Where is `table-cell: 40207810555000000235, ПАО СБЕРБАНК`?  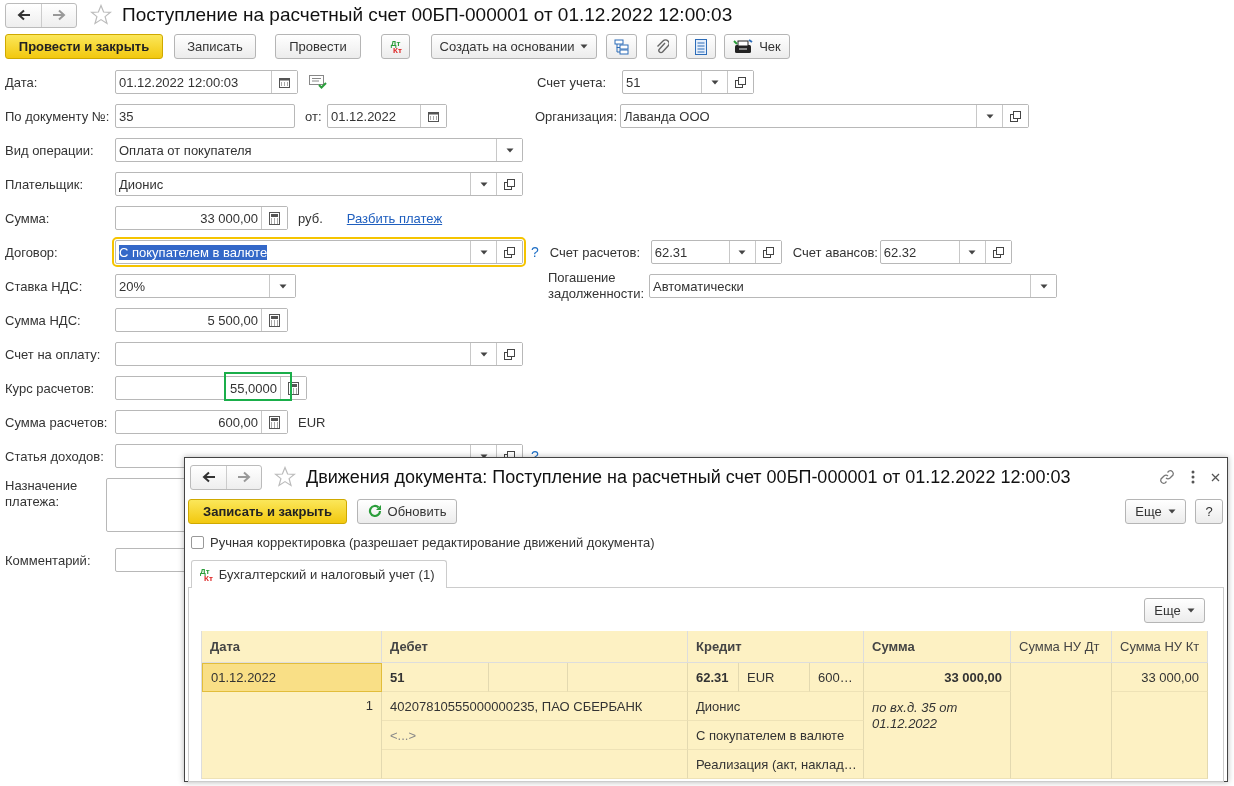 table-cell: 40207810555000000235, ПАО СБЕРБАНК is located at coordinates (535, 706).